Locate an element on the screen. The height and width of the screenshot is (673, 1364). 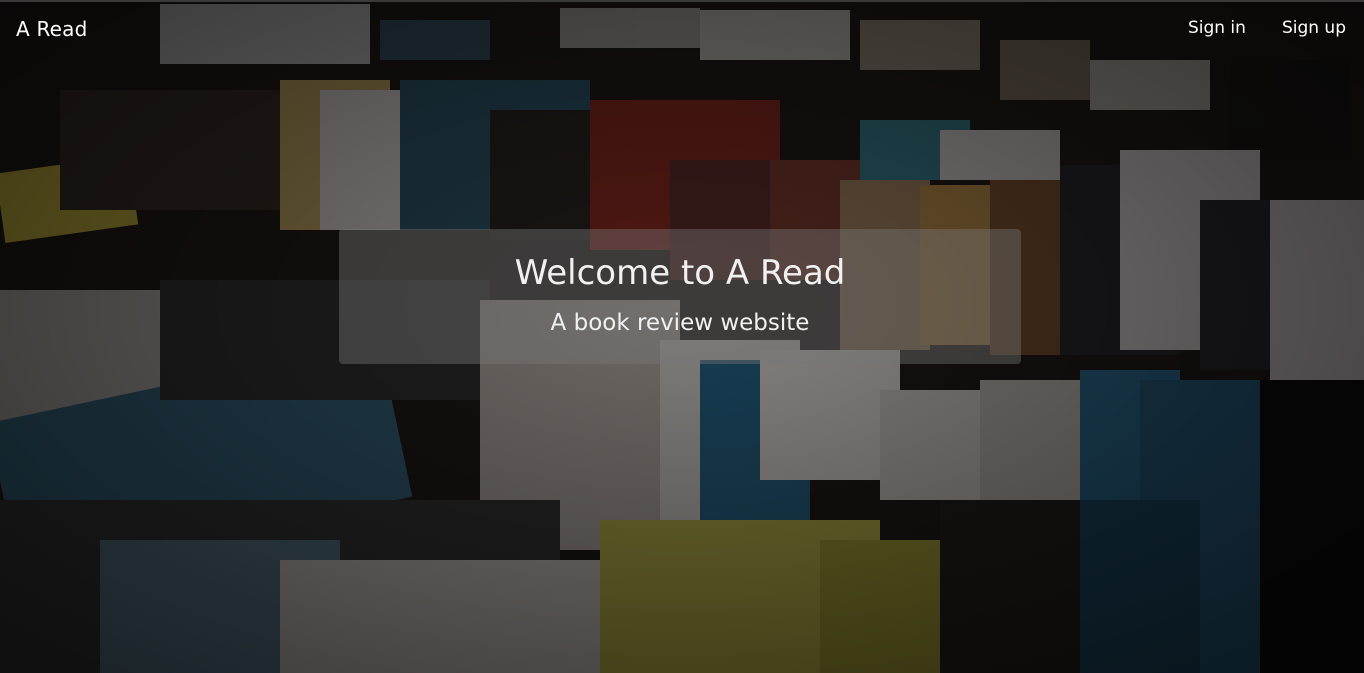
navbar: A Read Sign in Sign up is located at coordinates (682, 29).